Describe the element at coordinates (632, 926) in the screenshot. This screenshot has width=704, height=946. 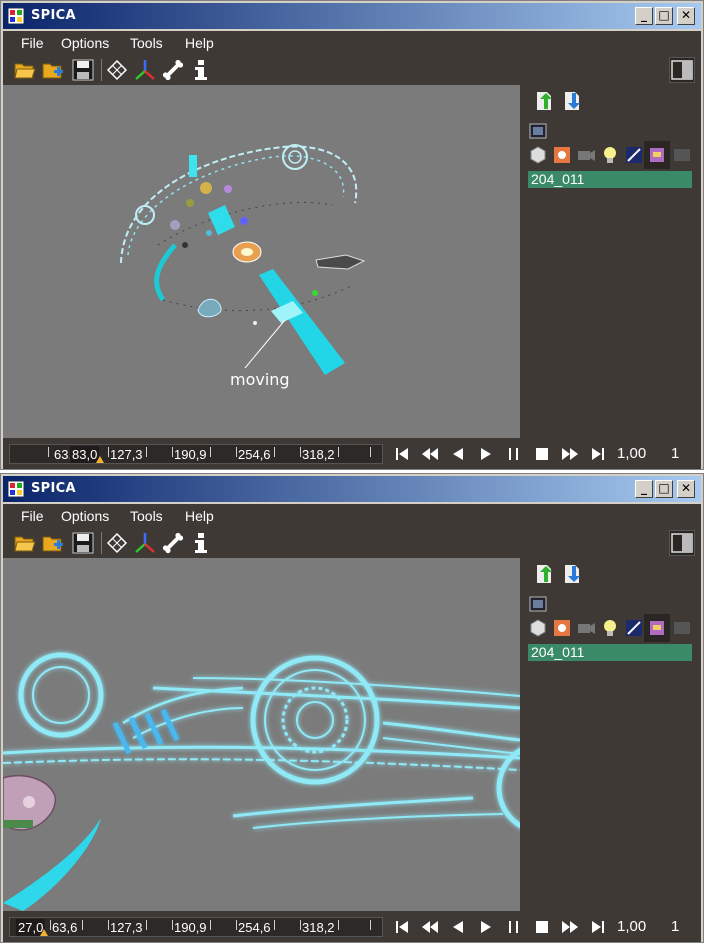
I see `playback-speed: 1,00` at that location.